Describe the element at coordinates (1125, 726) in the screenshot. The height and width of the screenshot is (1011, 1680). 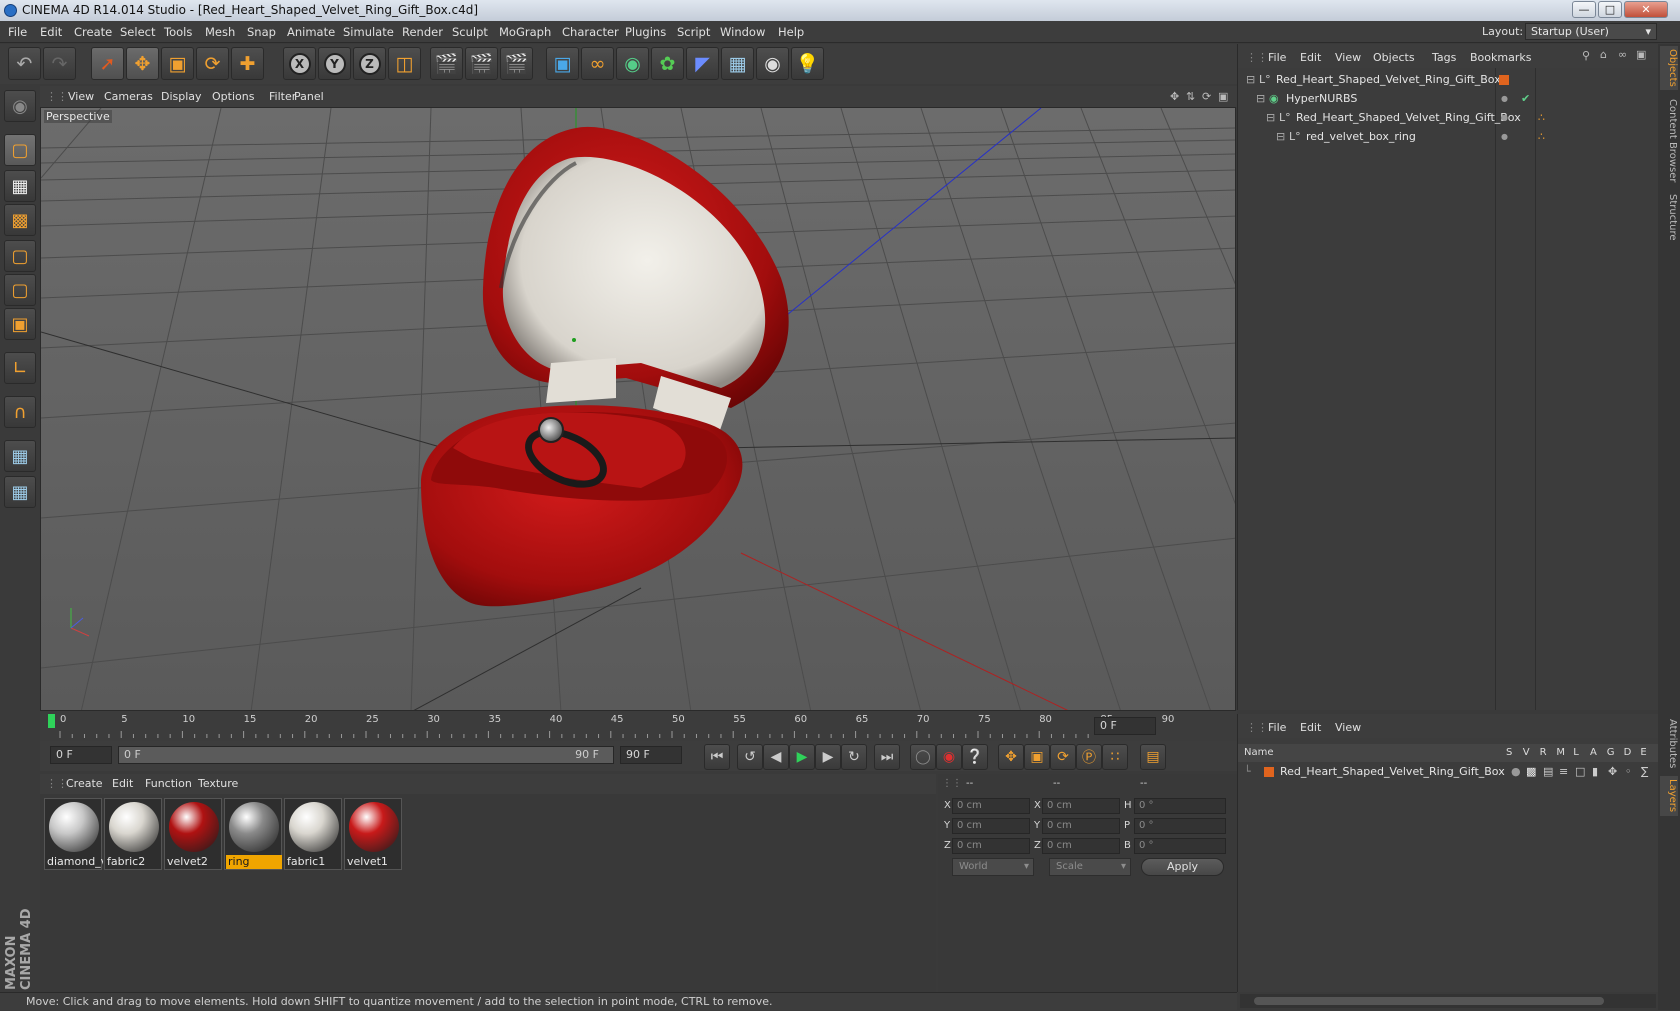
I see `timeline-end-field: 0 F` at that location.